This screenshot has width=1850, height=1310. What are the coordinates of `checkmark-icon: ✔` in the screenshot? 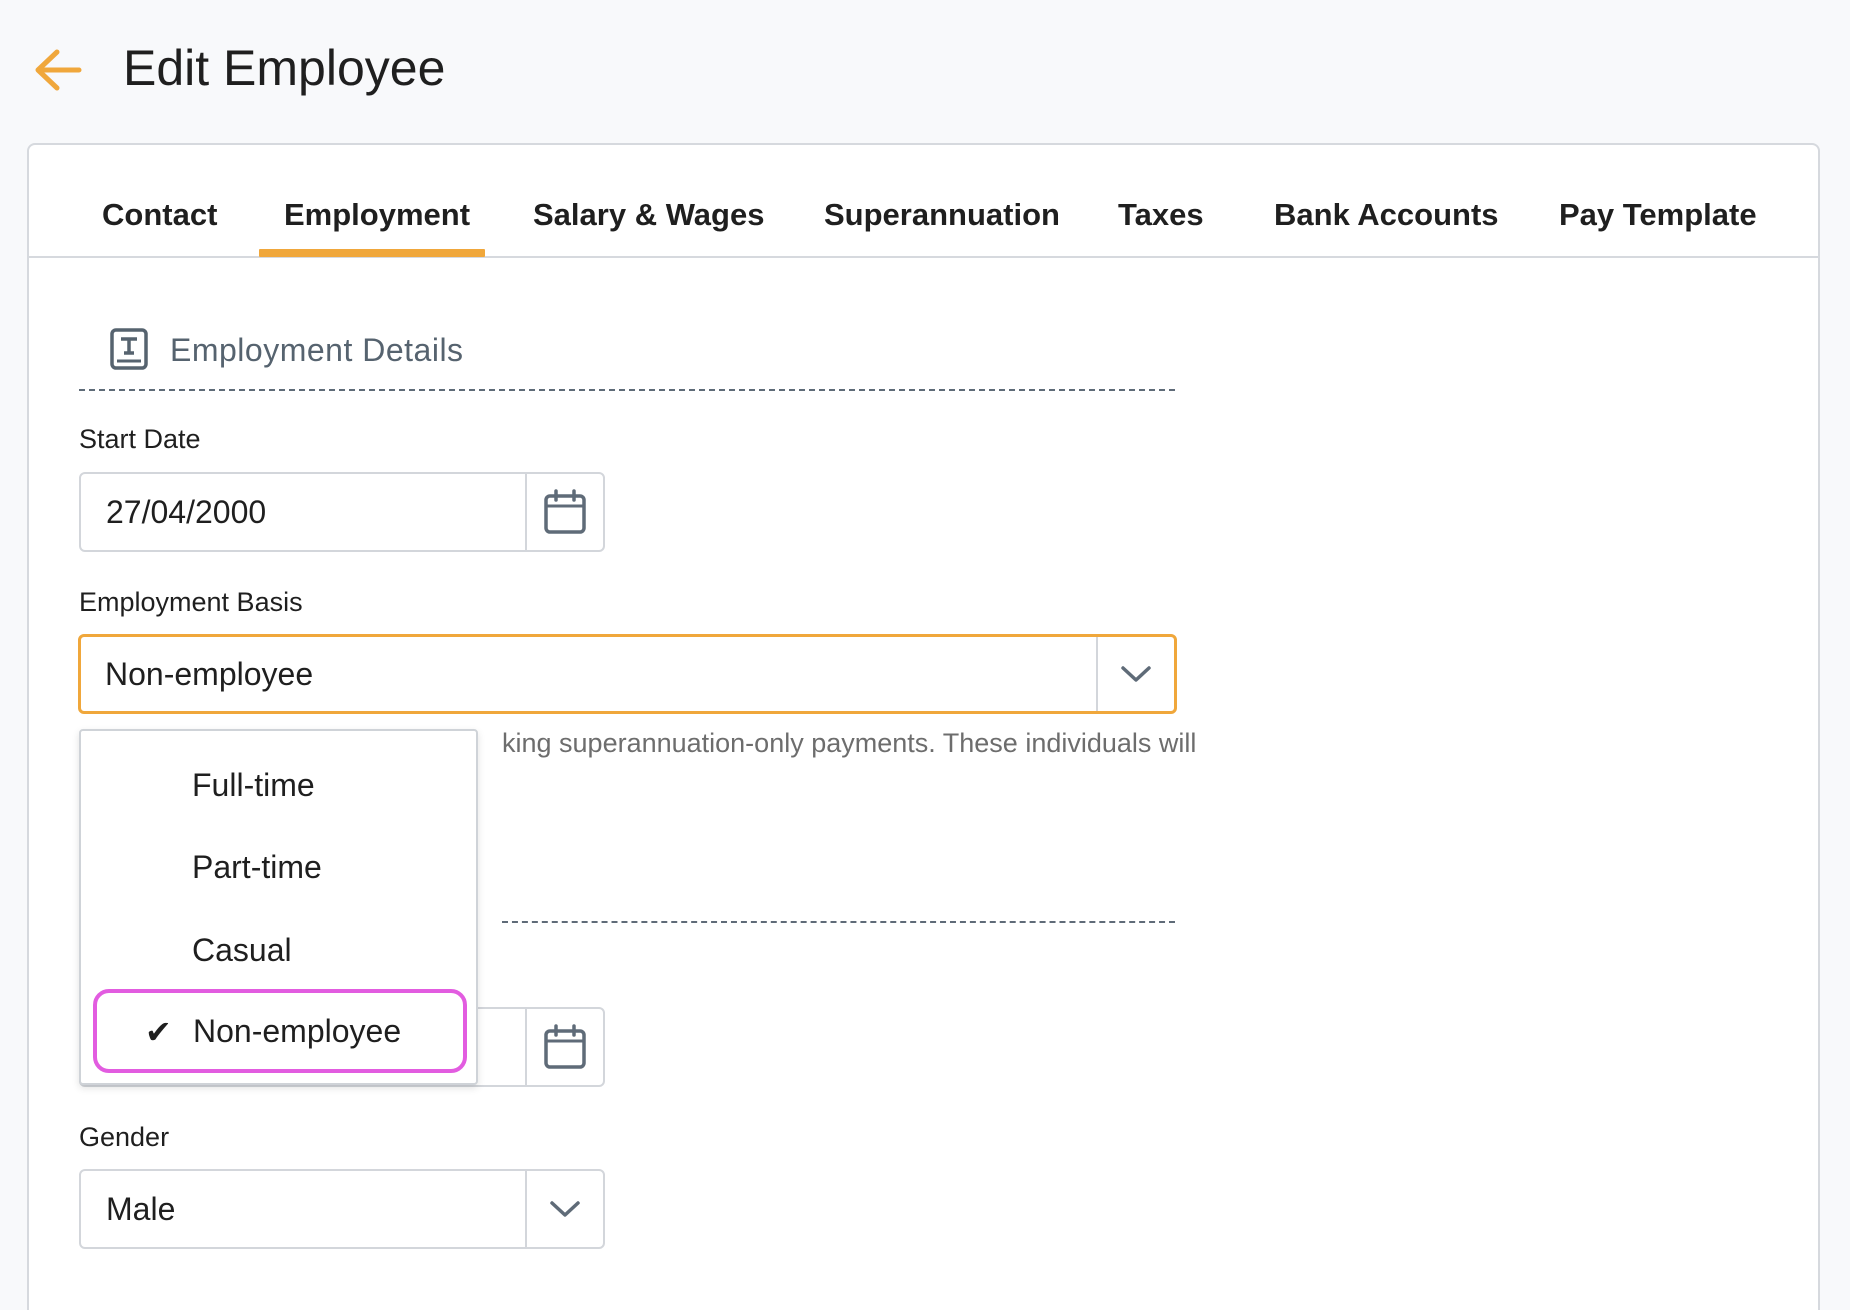 It's located at (158, 1032).